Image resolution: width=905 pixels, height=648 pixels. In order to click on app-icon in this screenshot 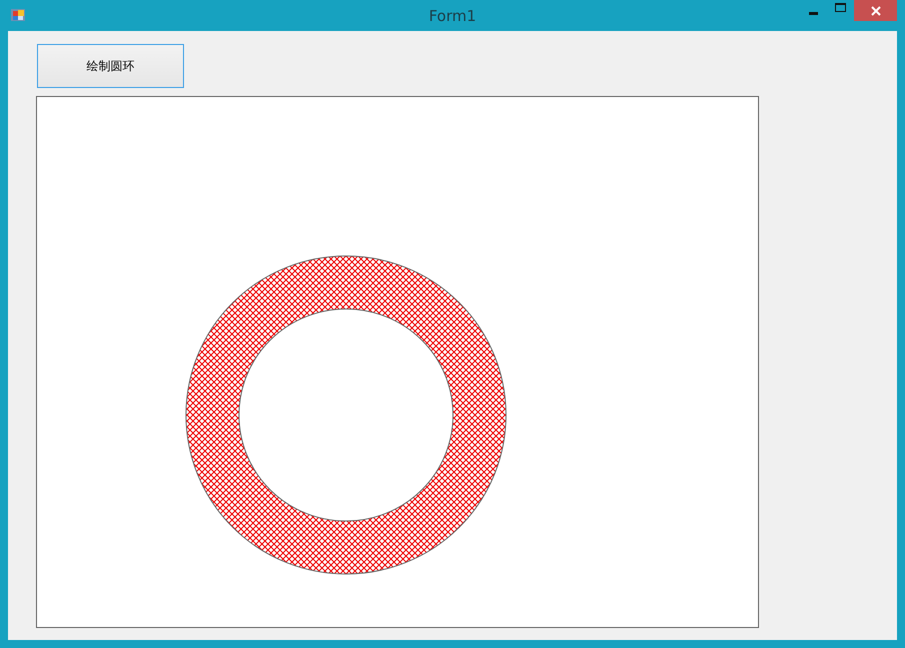, I will do `click(18, 15)`.